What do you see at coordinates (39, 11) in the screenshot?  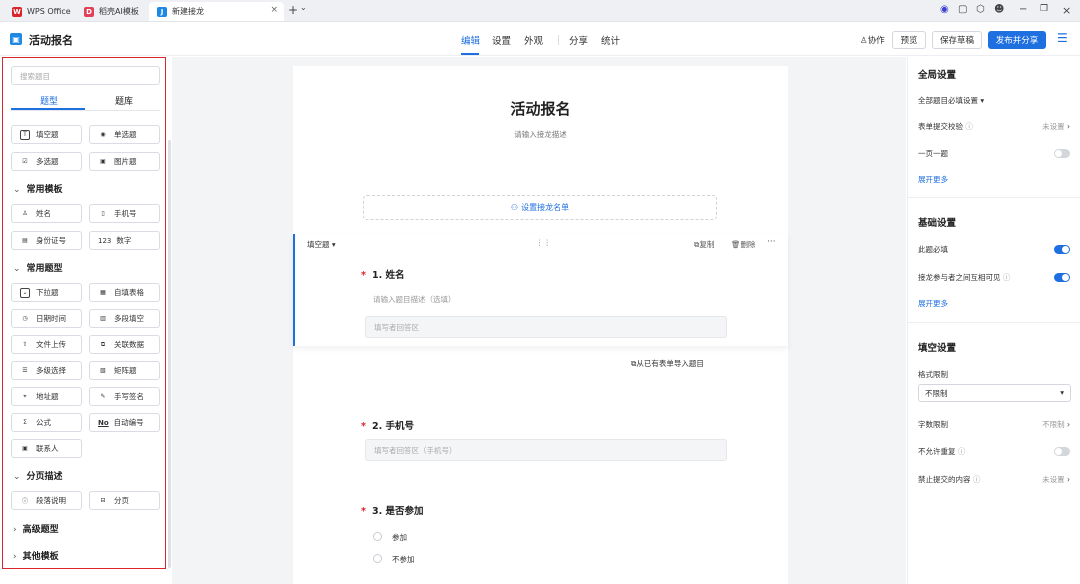 I see `tab-wps-office: W WPS Office` at bounding box center [39, 11].